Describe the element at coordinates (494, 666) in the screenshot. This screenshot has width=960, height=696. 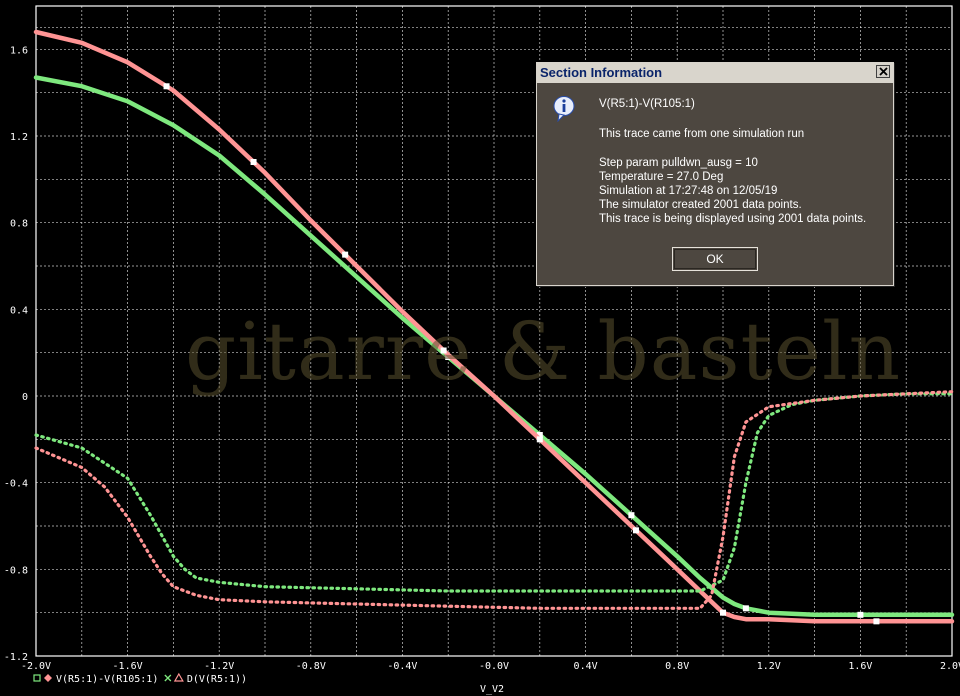
I see `x-tick-label: -0.0V` at that location.